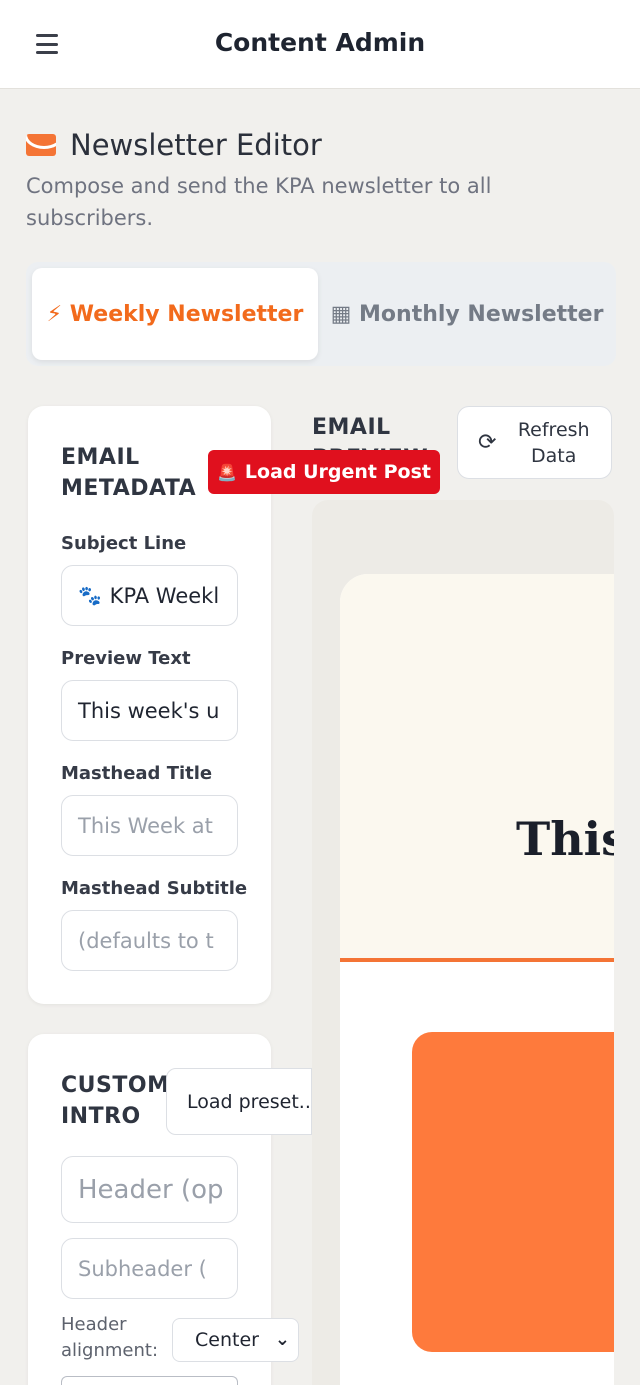 This screenshot has height=1385, width=640. I want to click on refresh-data-label: Refresh Data, so click(553, 442).